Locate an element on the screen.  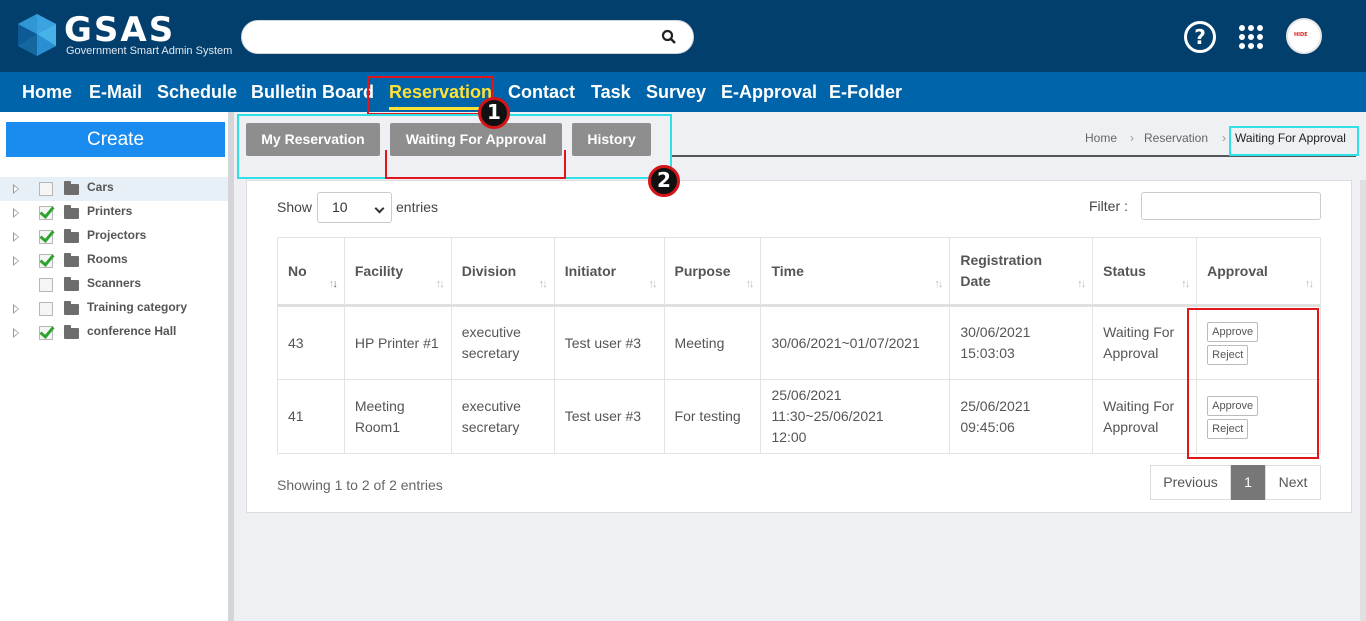
tree-item-label: conference Hall is located at coordinates (132, 331).